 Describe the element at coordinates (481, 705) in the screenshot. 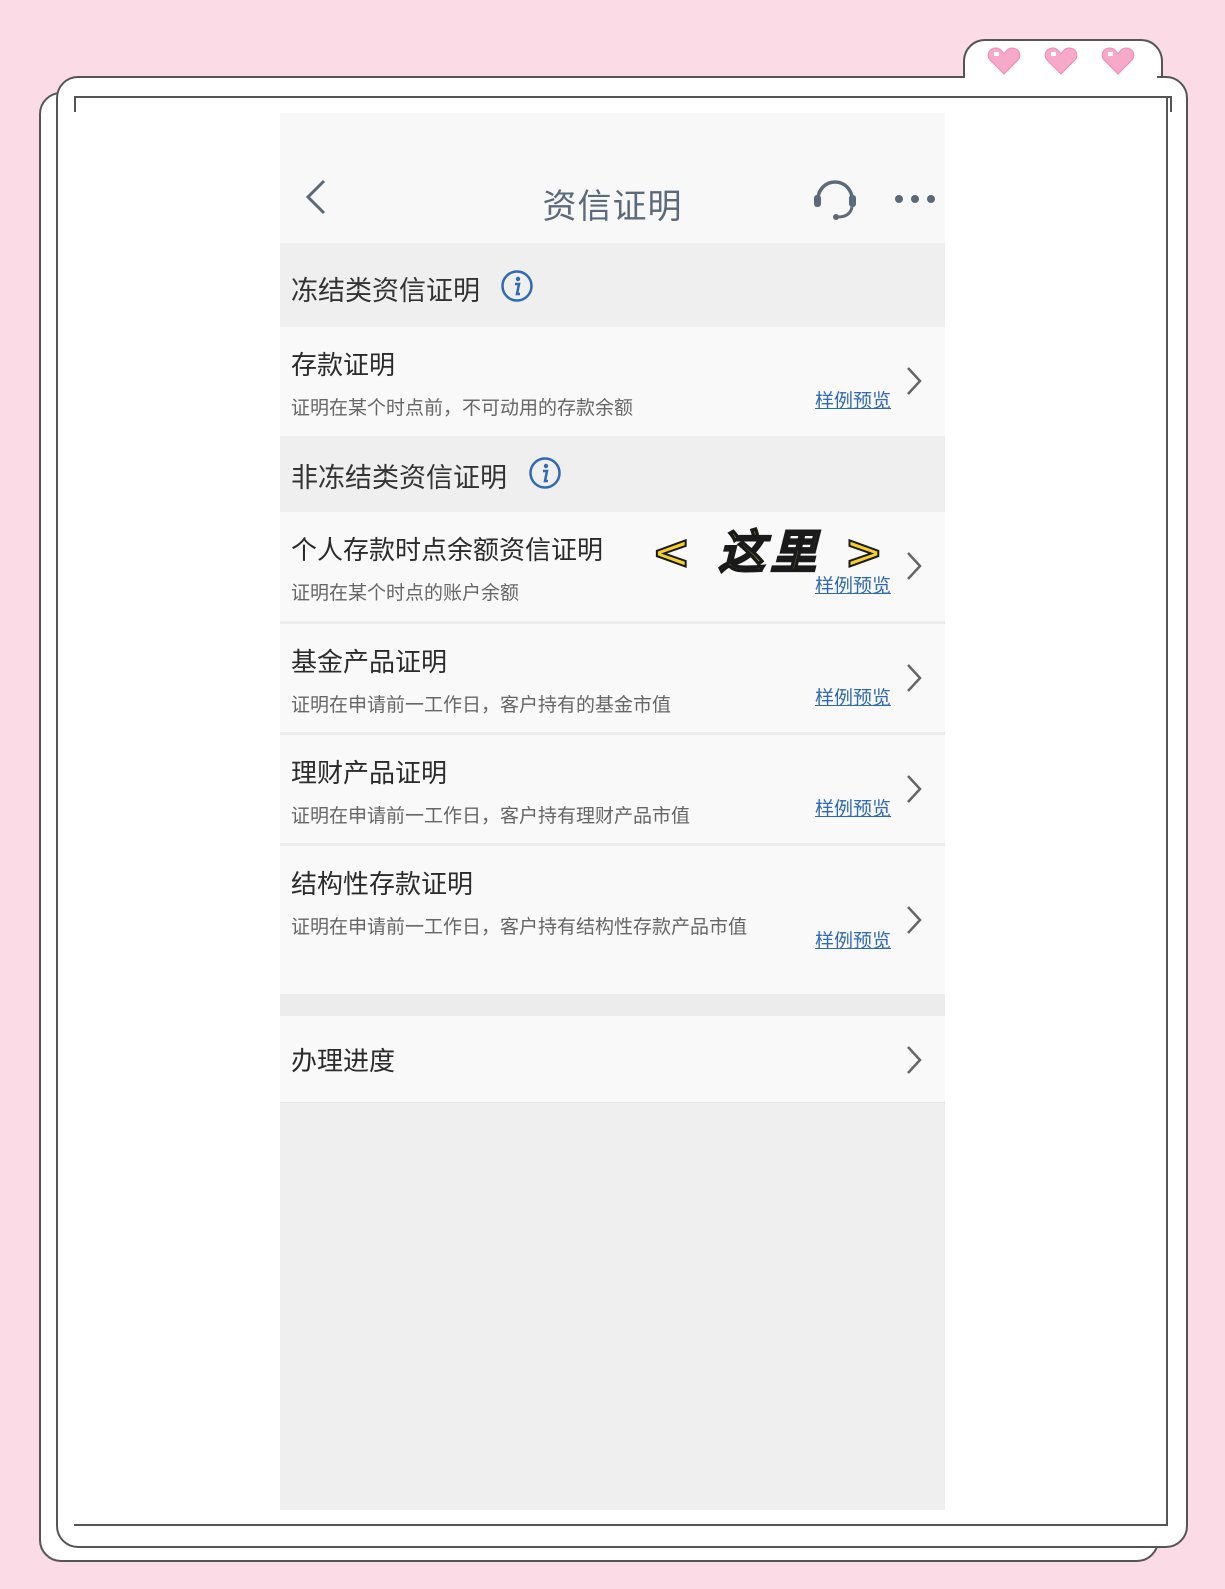

I see `item-desc: 证明在申请前一工作日，客户持有的基金市值` at that location.